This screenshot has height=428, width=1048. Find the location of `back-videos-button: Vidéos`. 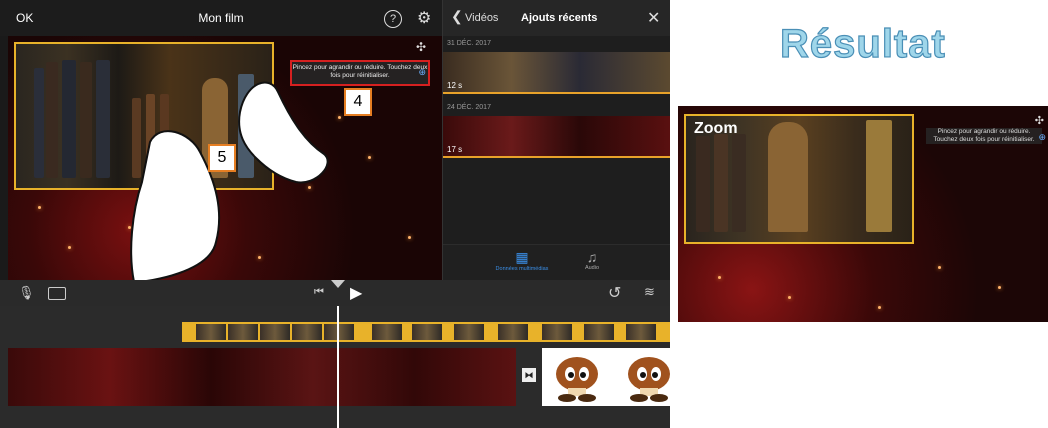

back-videos-button: Vidéos is located at coordinates (481, 18).